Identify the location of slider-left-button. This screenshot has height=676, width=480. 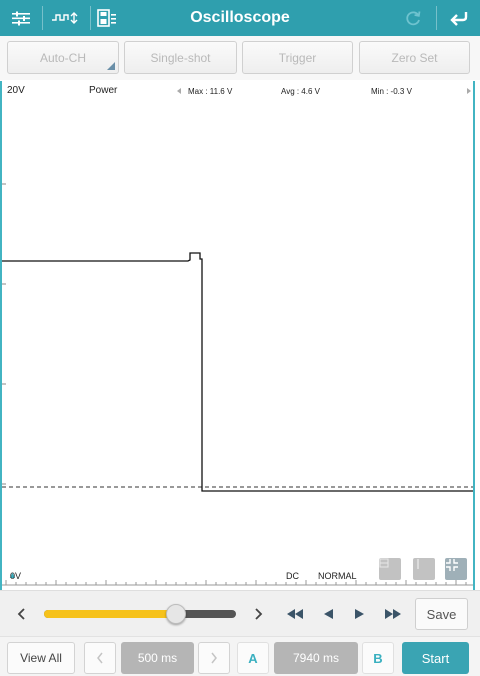
(21, 614).